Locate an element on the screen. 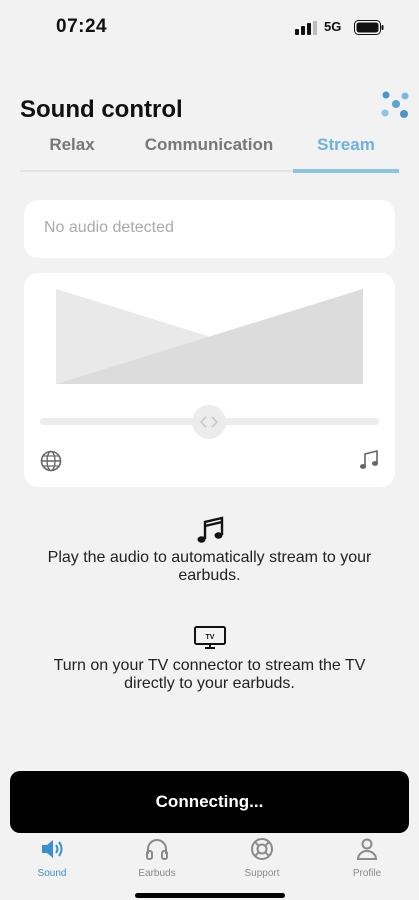 The height and width of the screenshot is (900, 419). network-type: 5G is located at coordinates (333, 26).